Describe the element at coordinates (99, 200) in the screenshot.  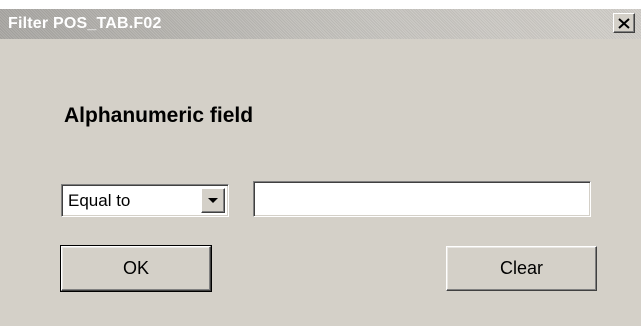
I see `operator-selected-value: Equal to` at that location.